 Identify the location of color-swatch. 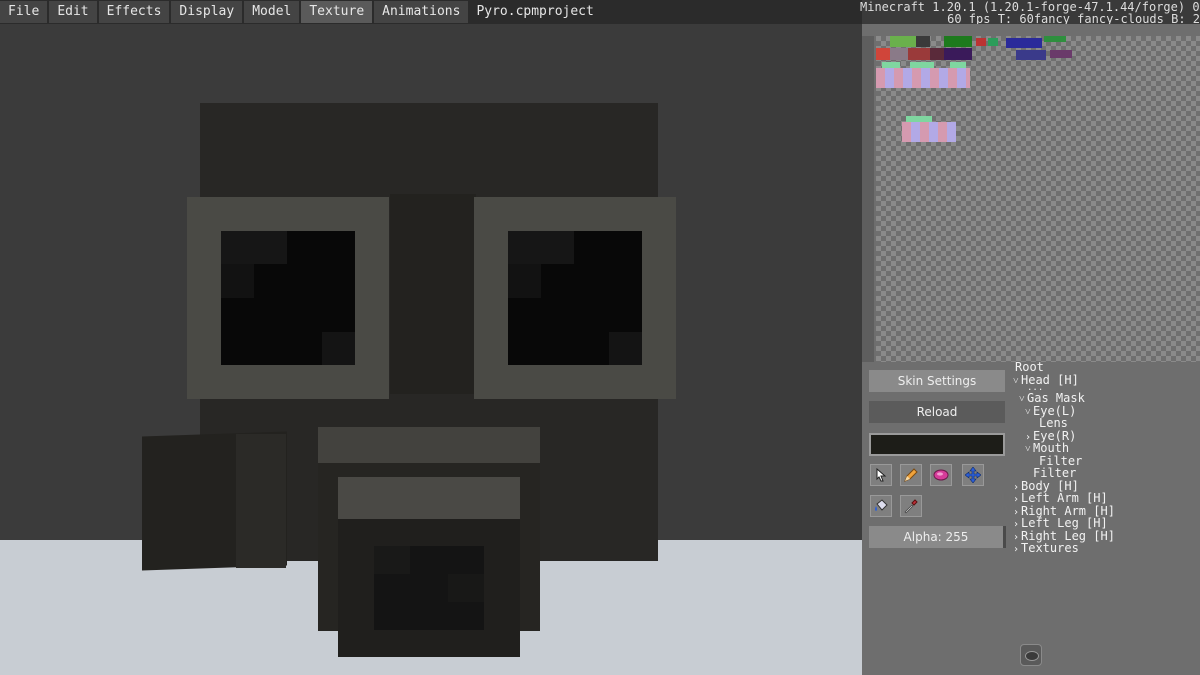
(937, 444).